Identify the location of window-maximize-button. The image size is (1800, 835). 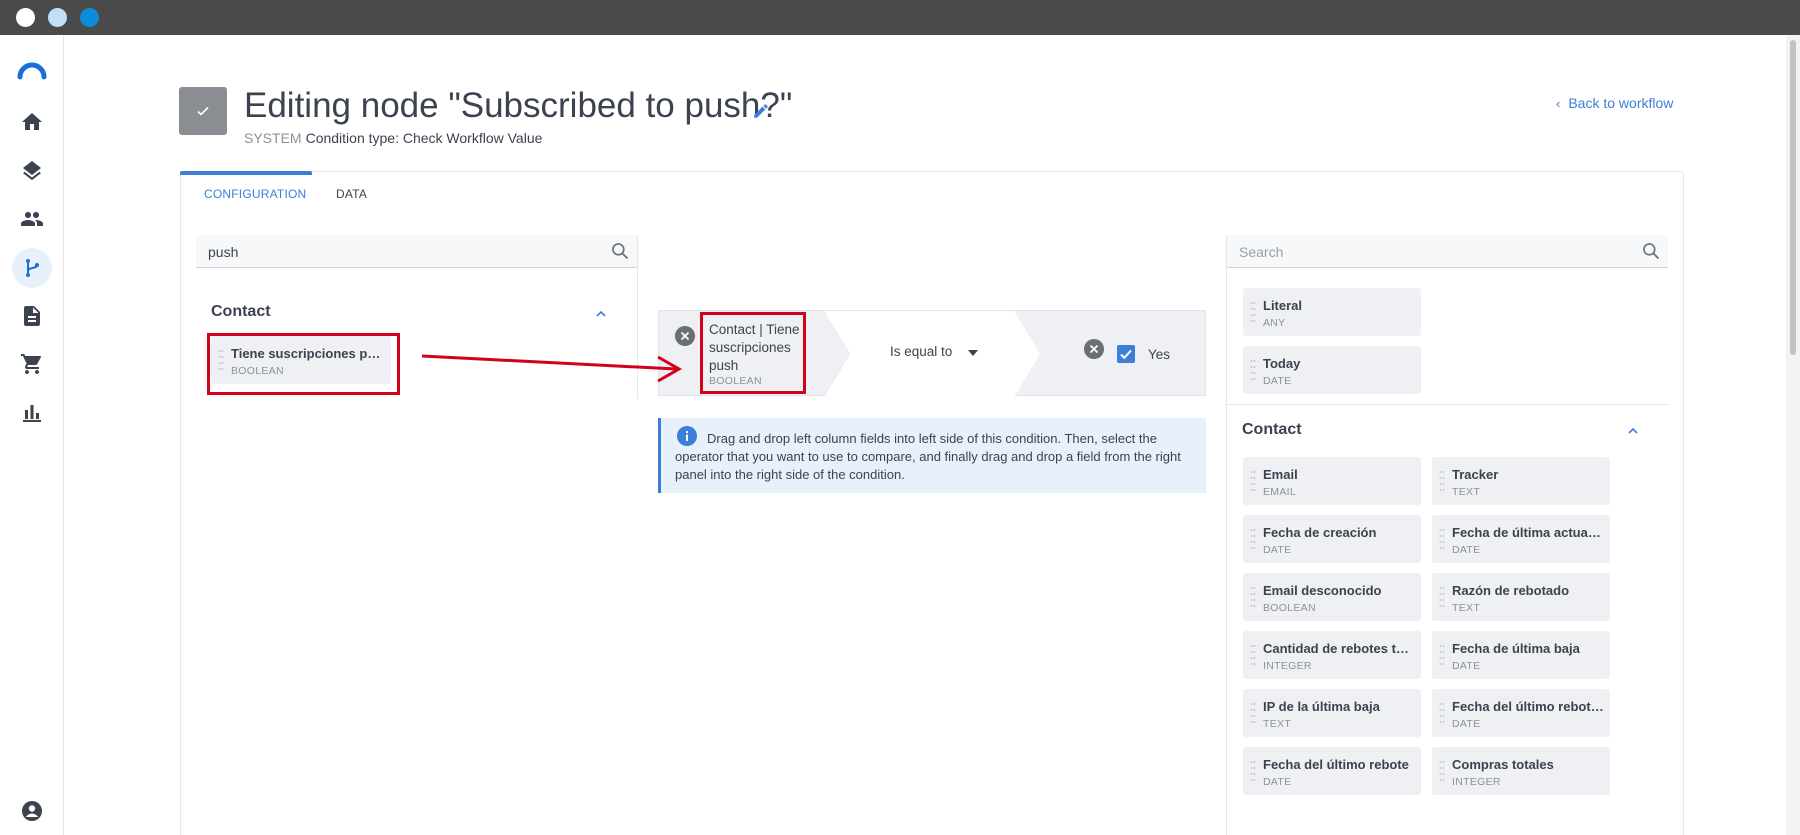
(89, 17).